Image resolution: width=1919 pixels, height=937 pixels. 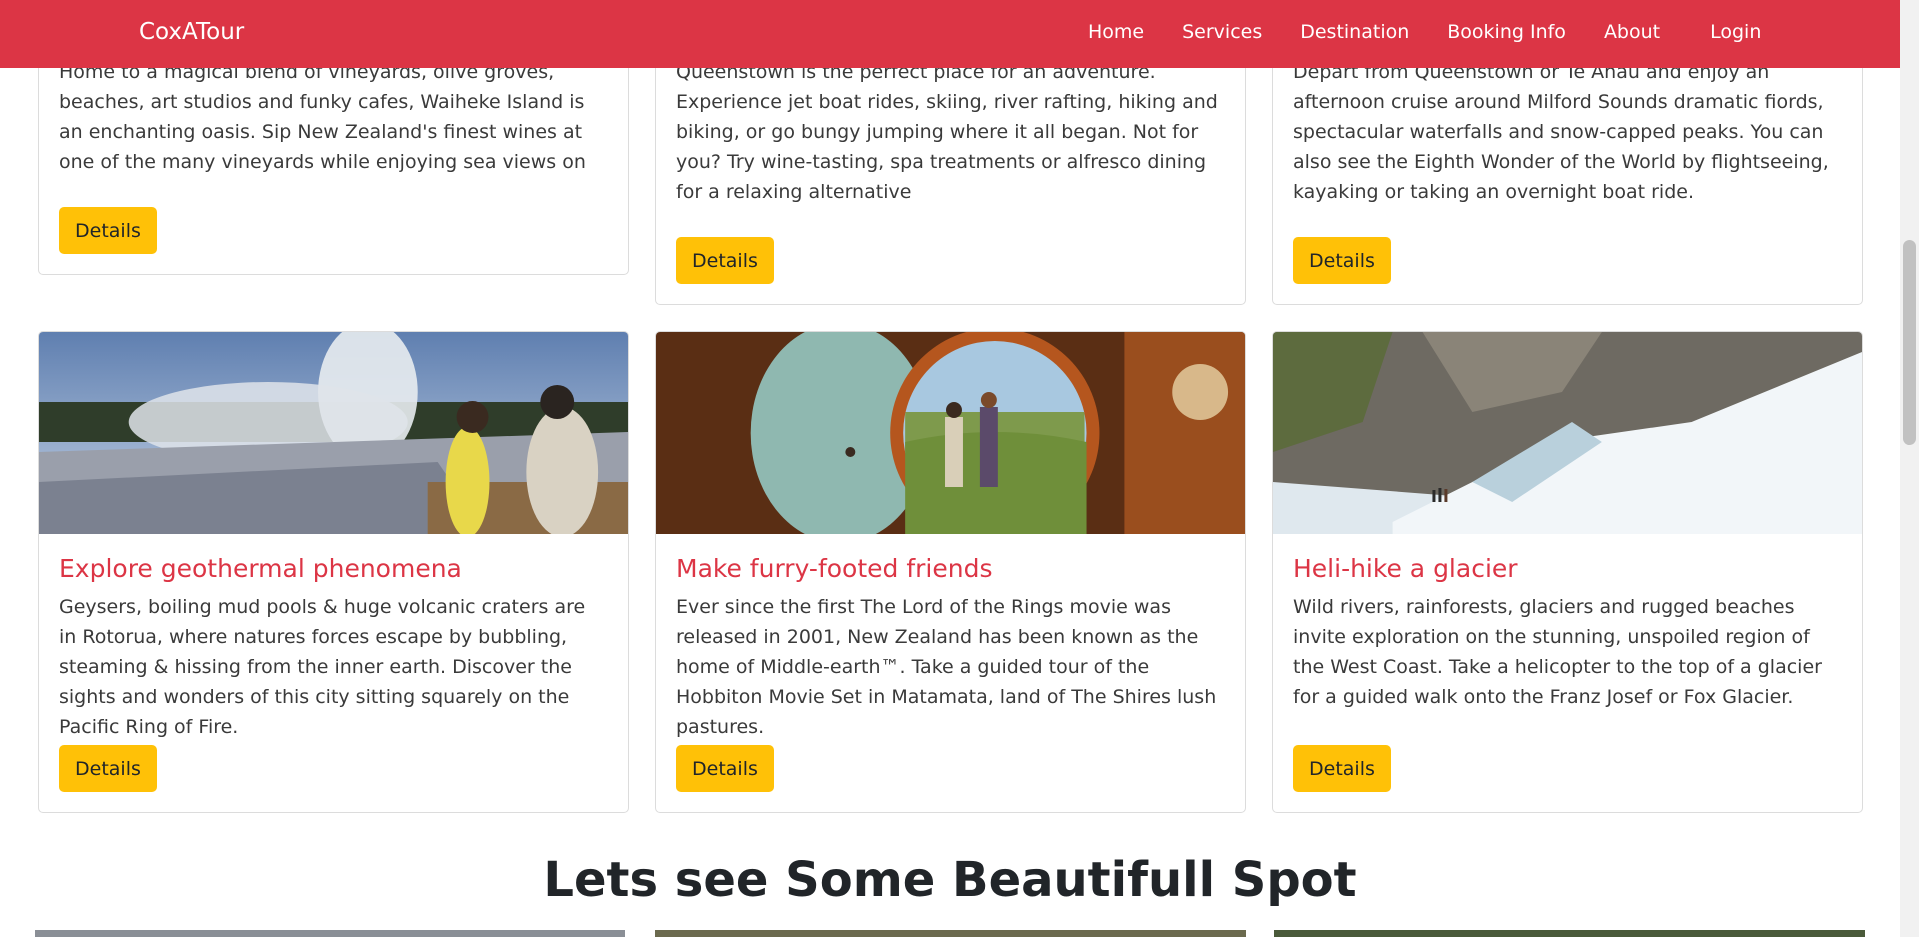 I want to click on geothermal-image, so click(x=333, y=433).